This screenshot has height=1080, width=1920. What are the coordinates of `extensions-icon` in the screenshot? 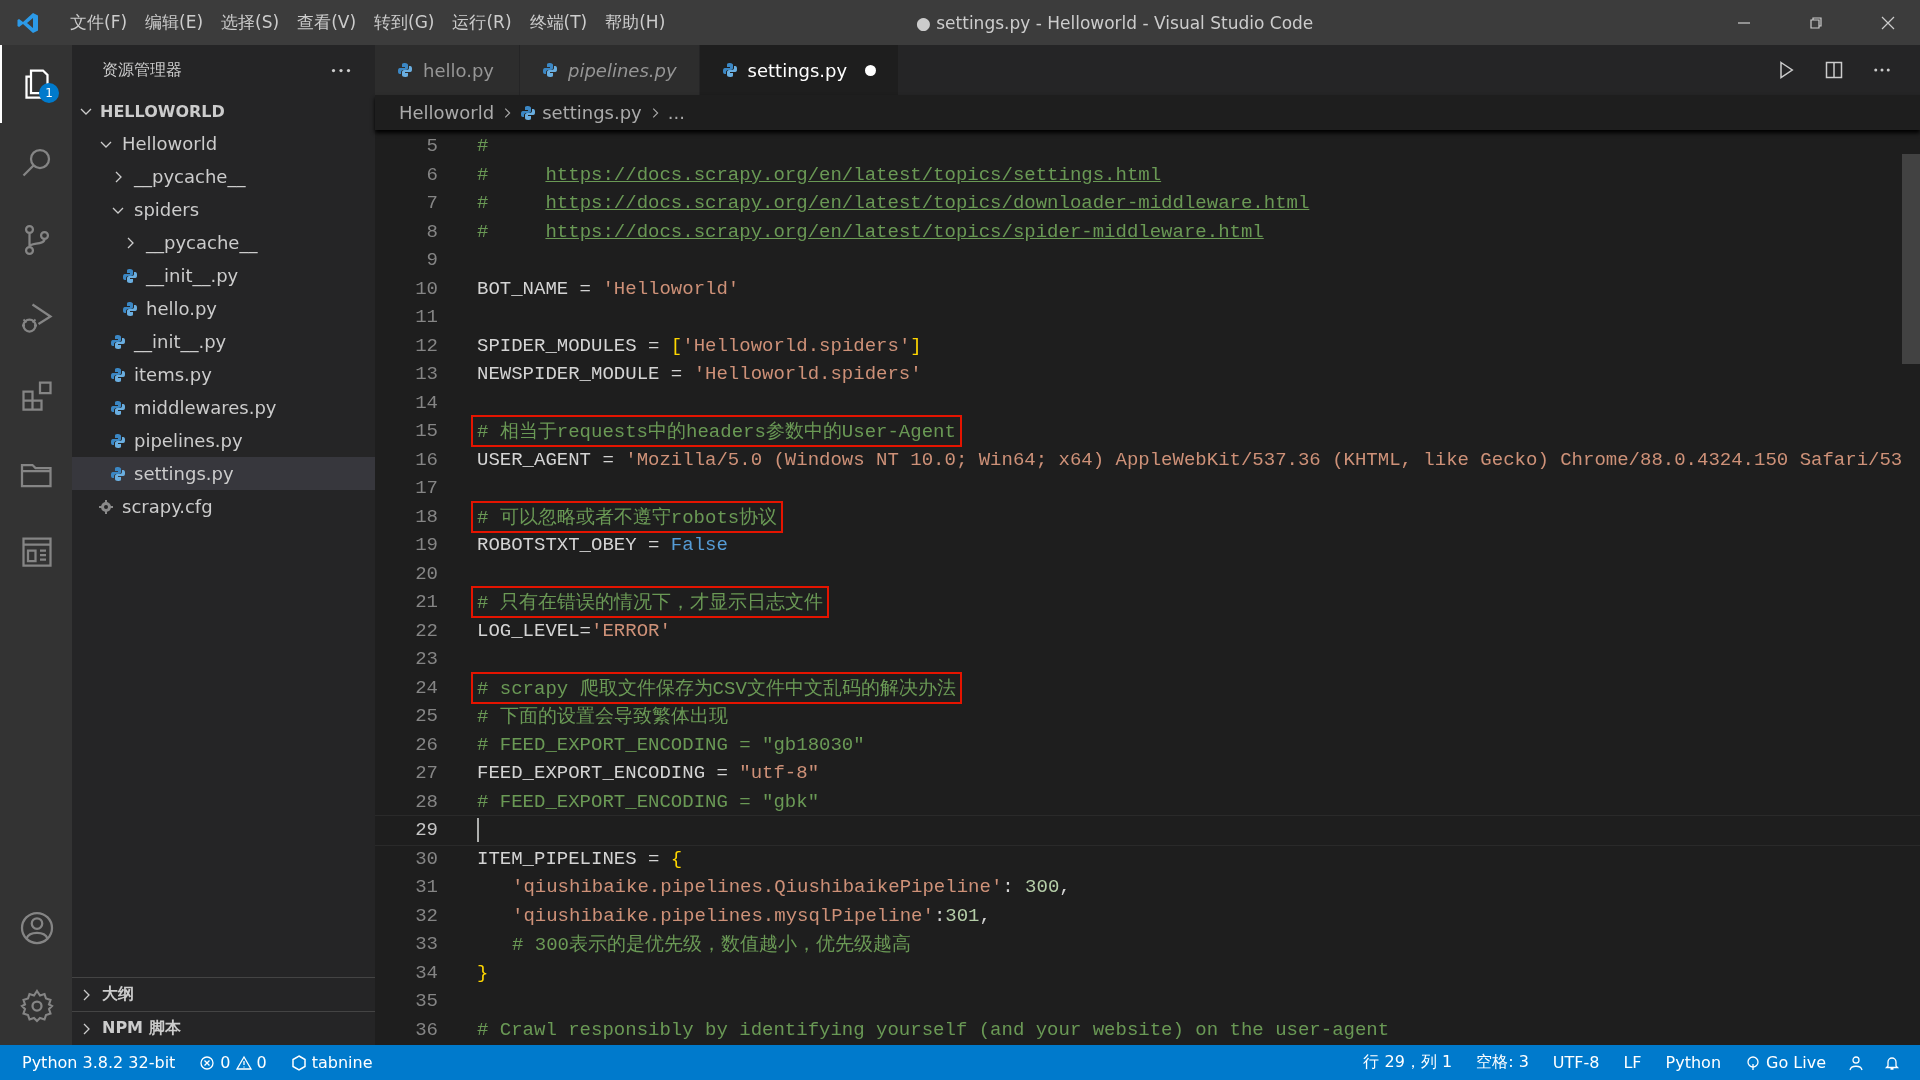 It's located at (37, 396).